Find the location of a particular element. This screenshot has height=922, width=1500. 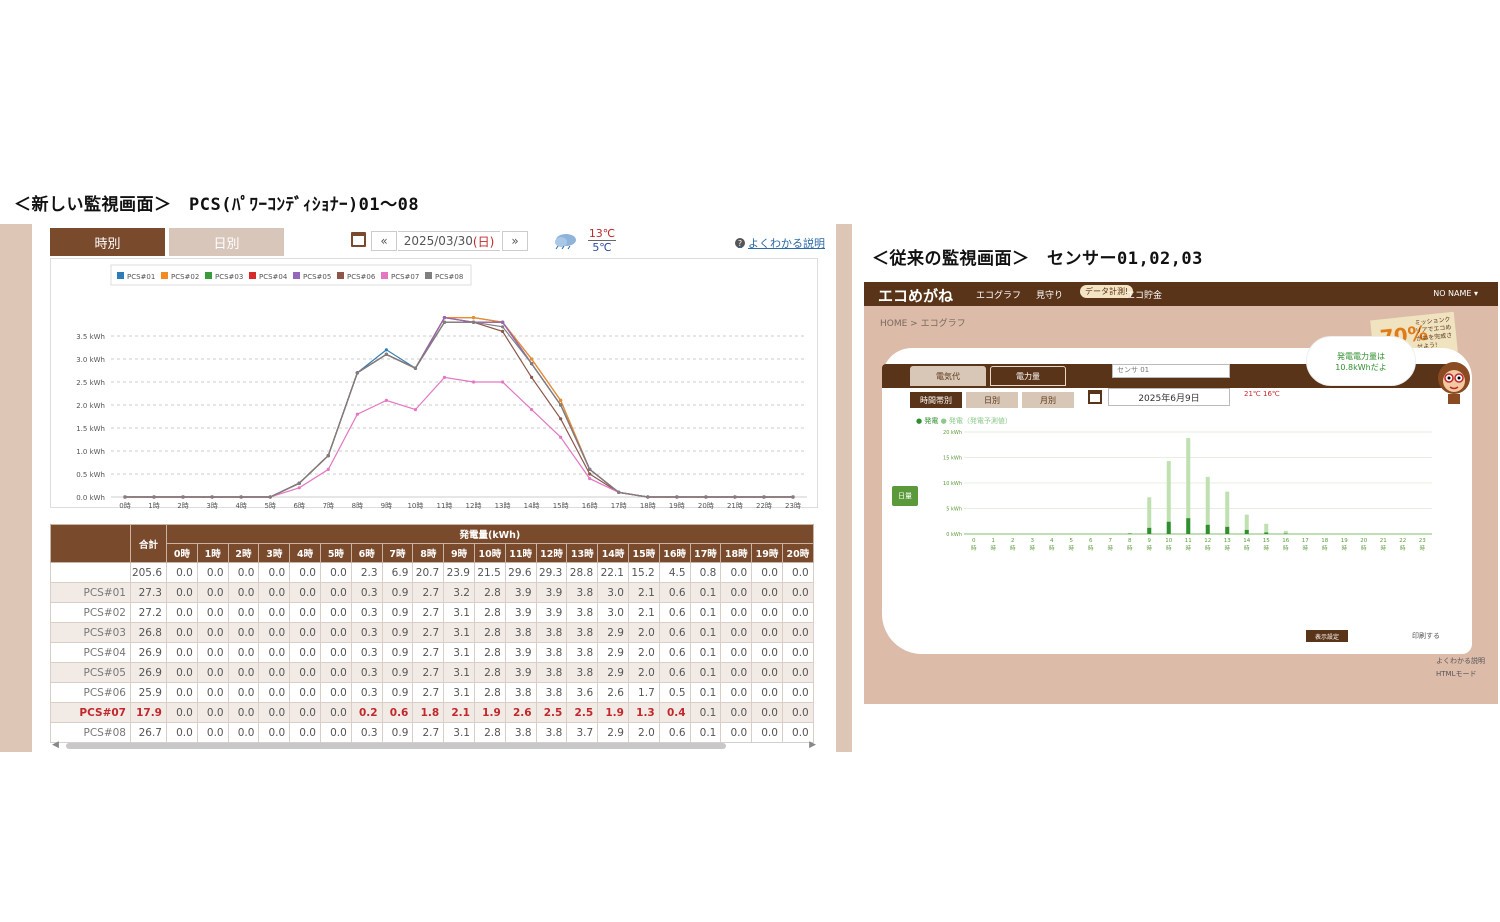

horizontal-scrollbar: ◀ ▶ is located at coordinates (434, 745).